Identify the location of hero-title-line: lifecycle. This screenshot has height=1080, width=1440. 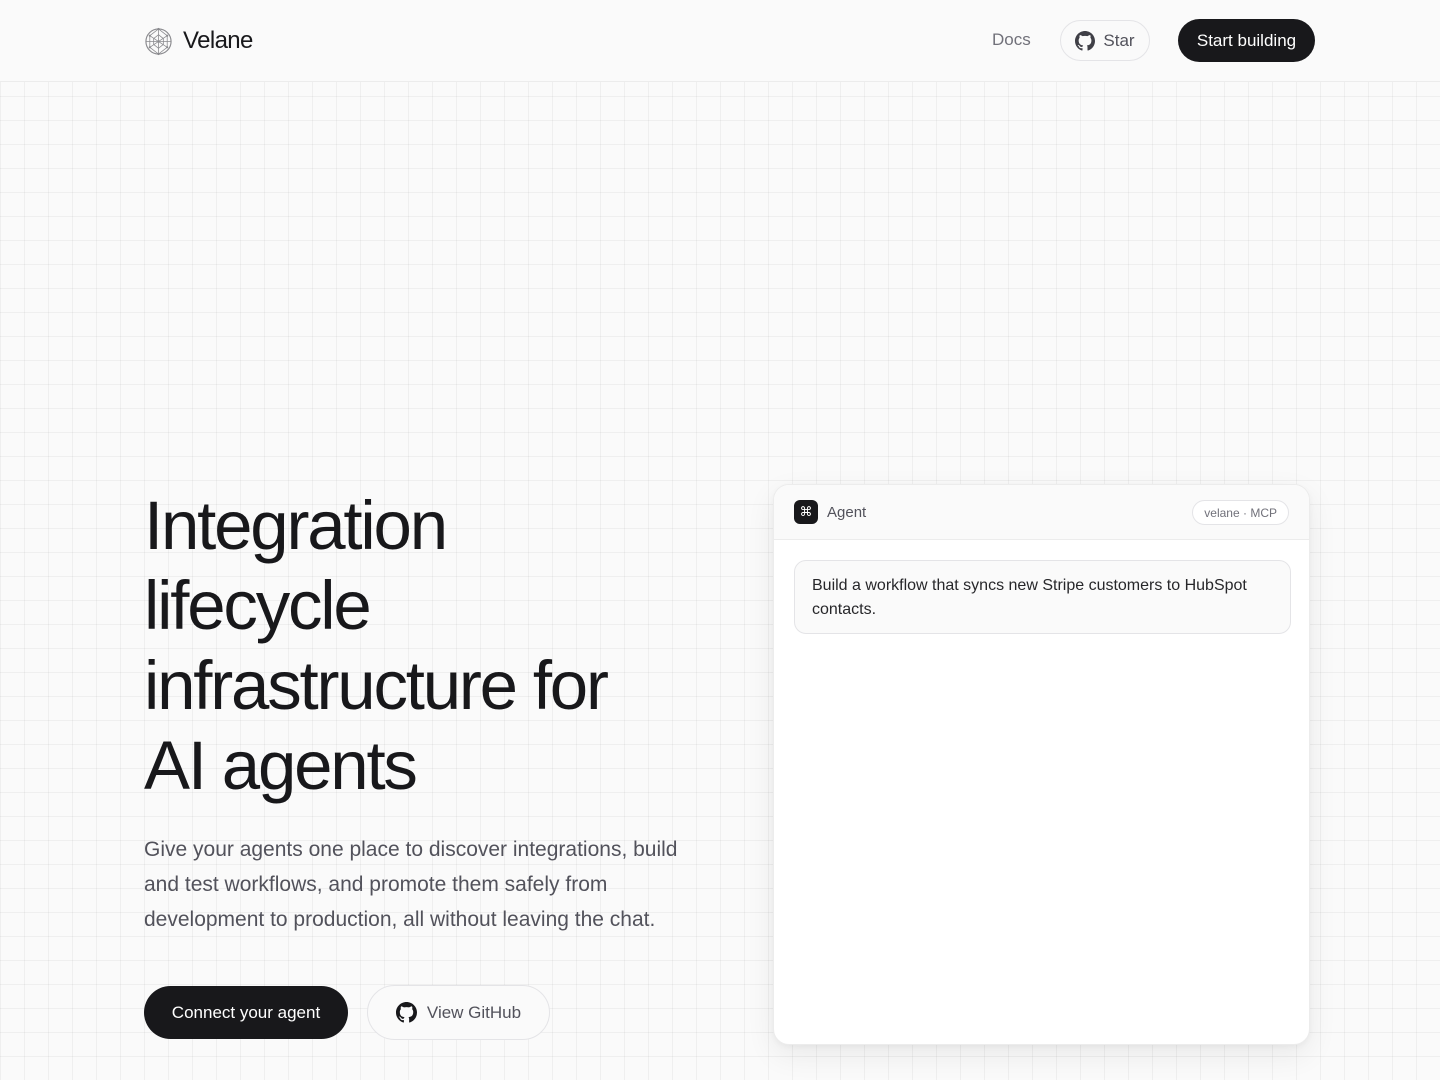
(258, 605).